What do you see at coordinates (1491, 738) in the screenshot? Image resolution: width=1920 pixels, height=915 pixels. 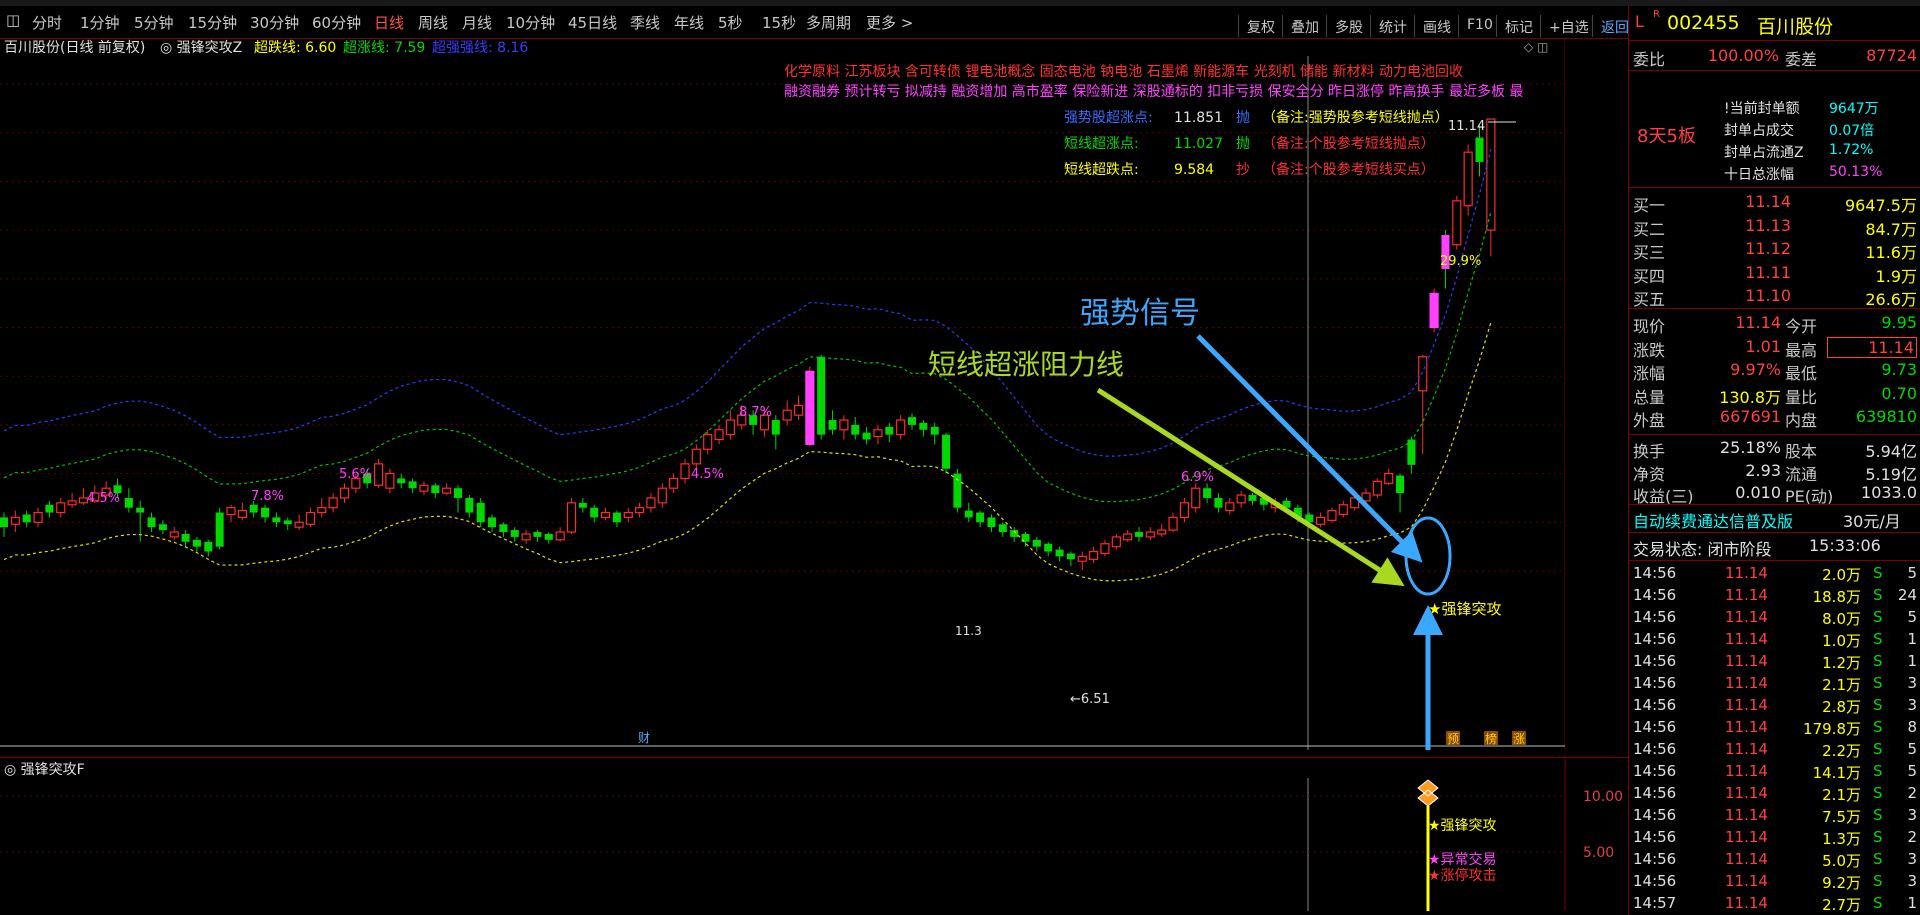 I see `list-marker: 榜` at bounding box center [1491, 738].